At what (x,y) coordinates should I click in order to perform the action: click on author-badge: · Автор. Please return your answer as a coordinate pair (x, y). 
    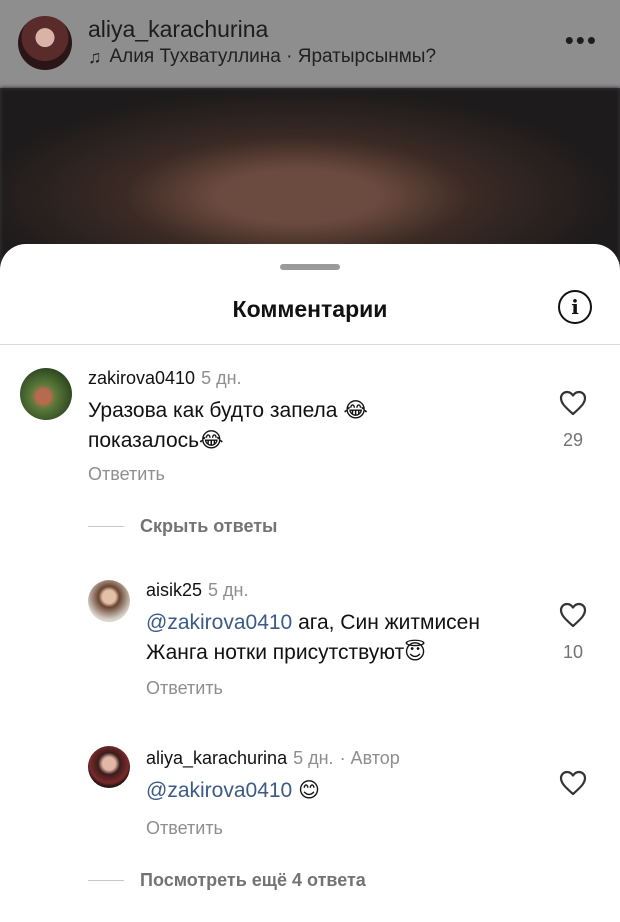
    Looking at the image, I should click on (369, 758).